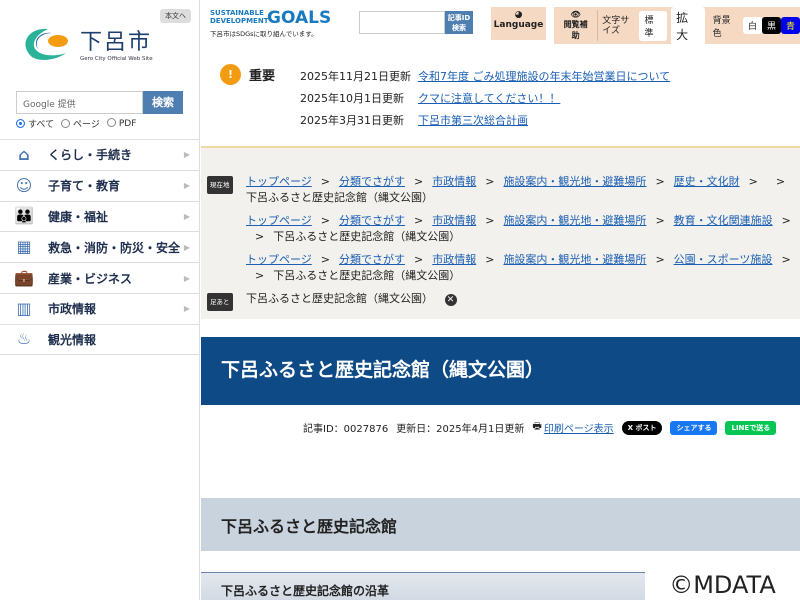  What do you see at coordinates (24, 154) in the screenshot?
I see `house-icon: ⌂` at bounding box center [24, 154].